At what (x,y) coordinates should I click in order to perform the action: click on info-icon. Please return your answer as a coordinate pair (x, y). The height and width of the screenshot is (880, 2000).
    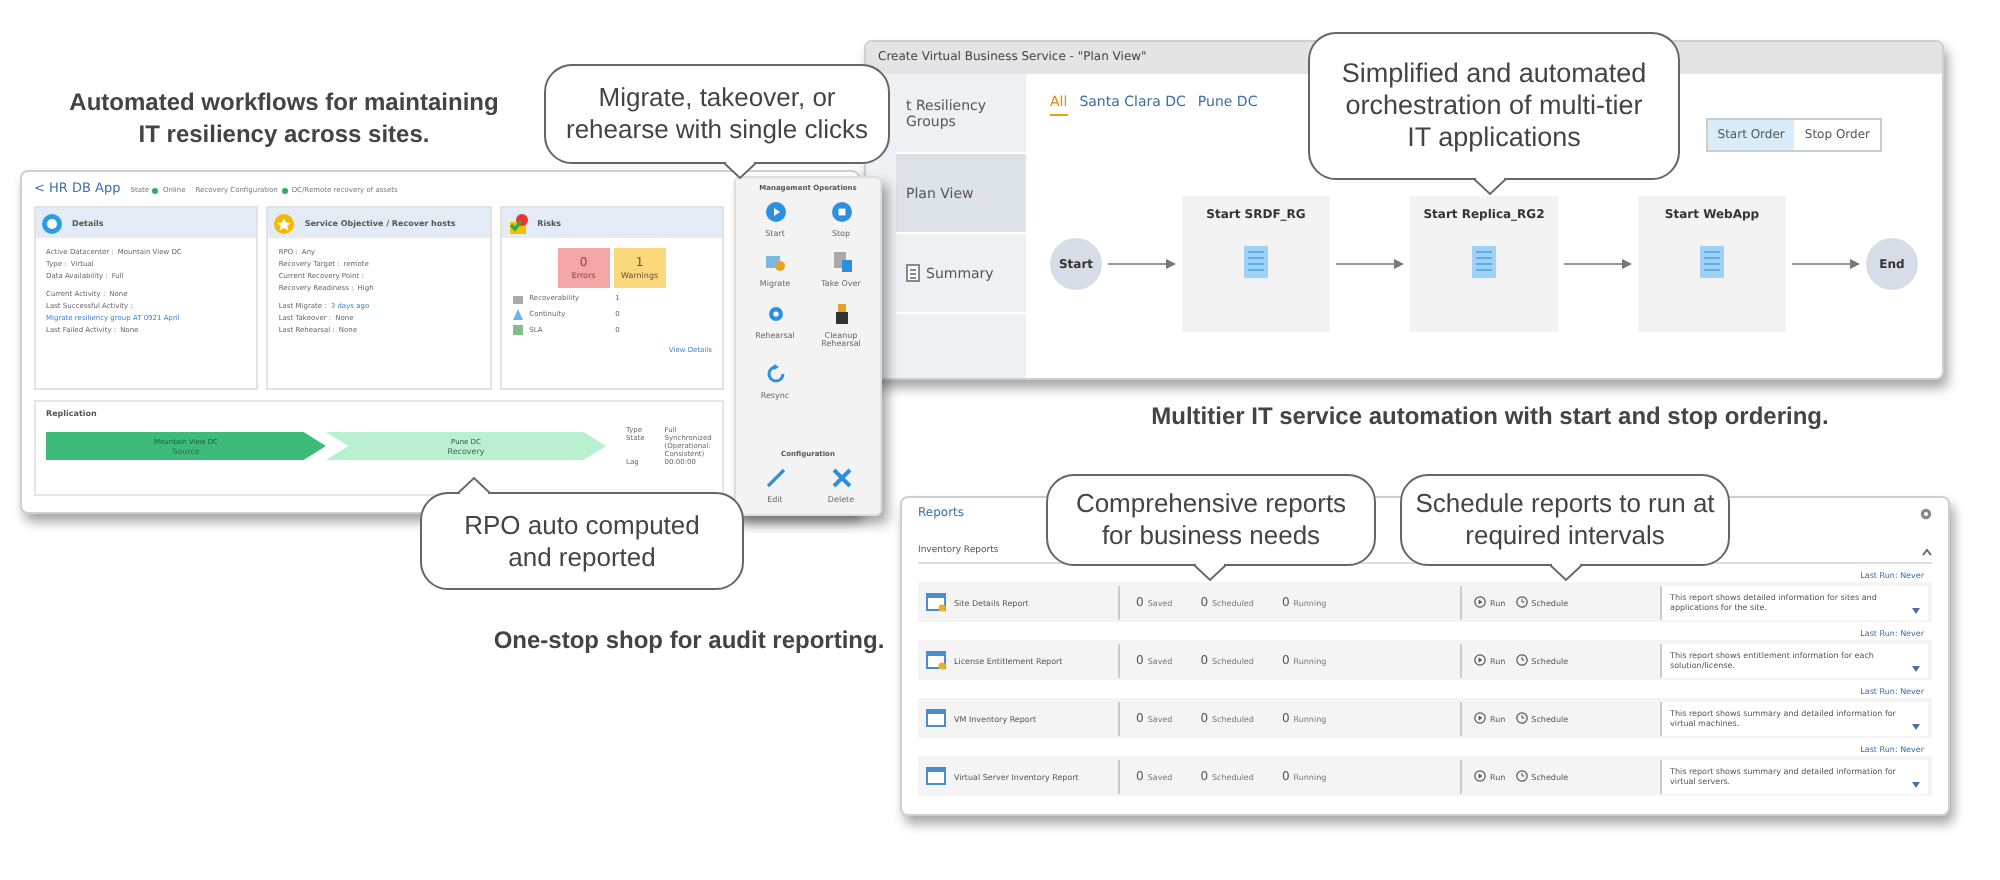
    Looking at the image, I should click on (52, 223).